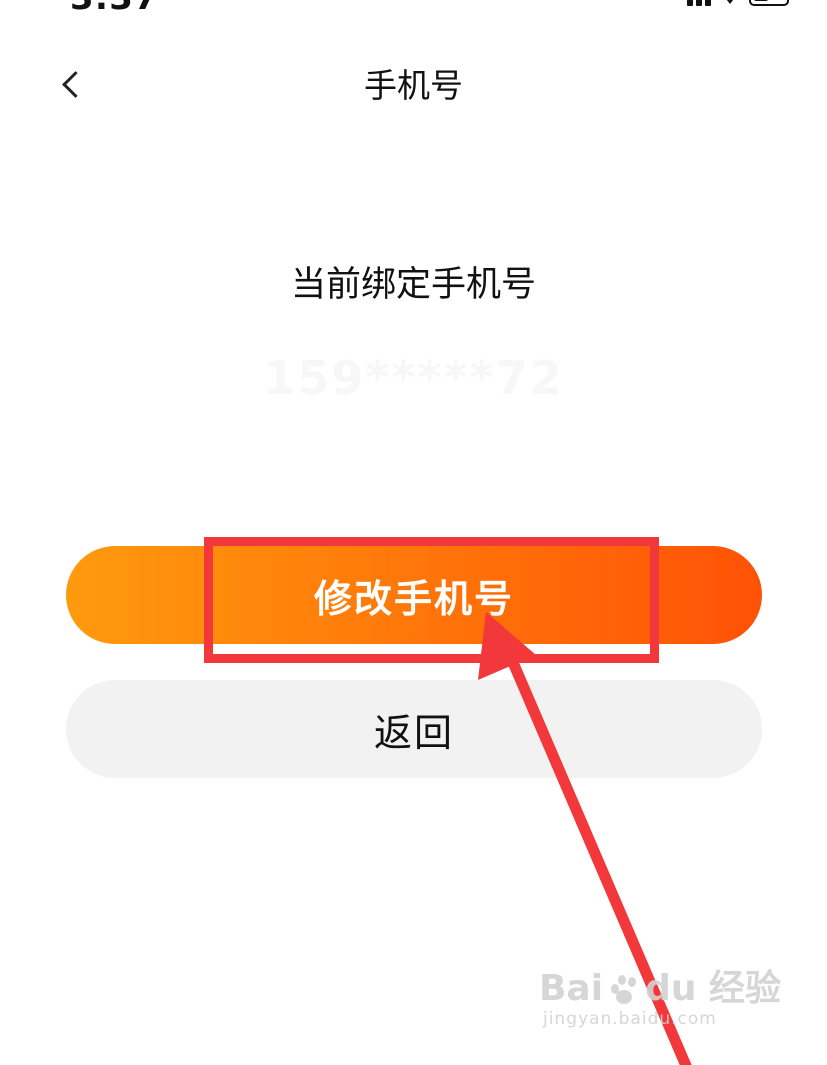 Image resolution: width=827 pixels, height=1065 pixels. I want to click on signal-icon, so click(699, 3).